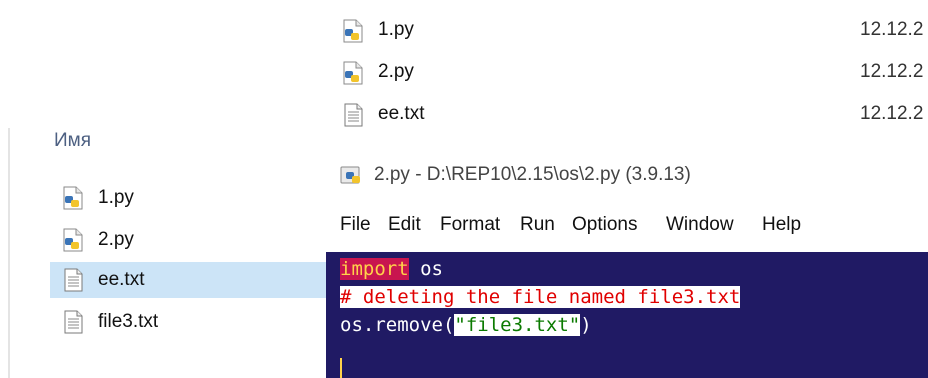  Describe the element at coordinates (72, 141) in the screenshot. I see `column-header-name: Имя` at that location.